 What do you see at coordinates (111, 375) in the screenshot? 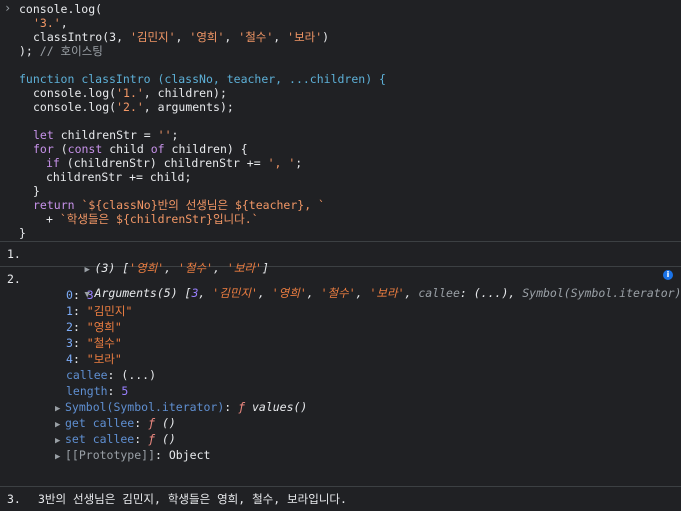
I see `prop-callee: callee: (...)` at bounding box center [111, 375].